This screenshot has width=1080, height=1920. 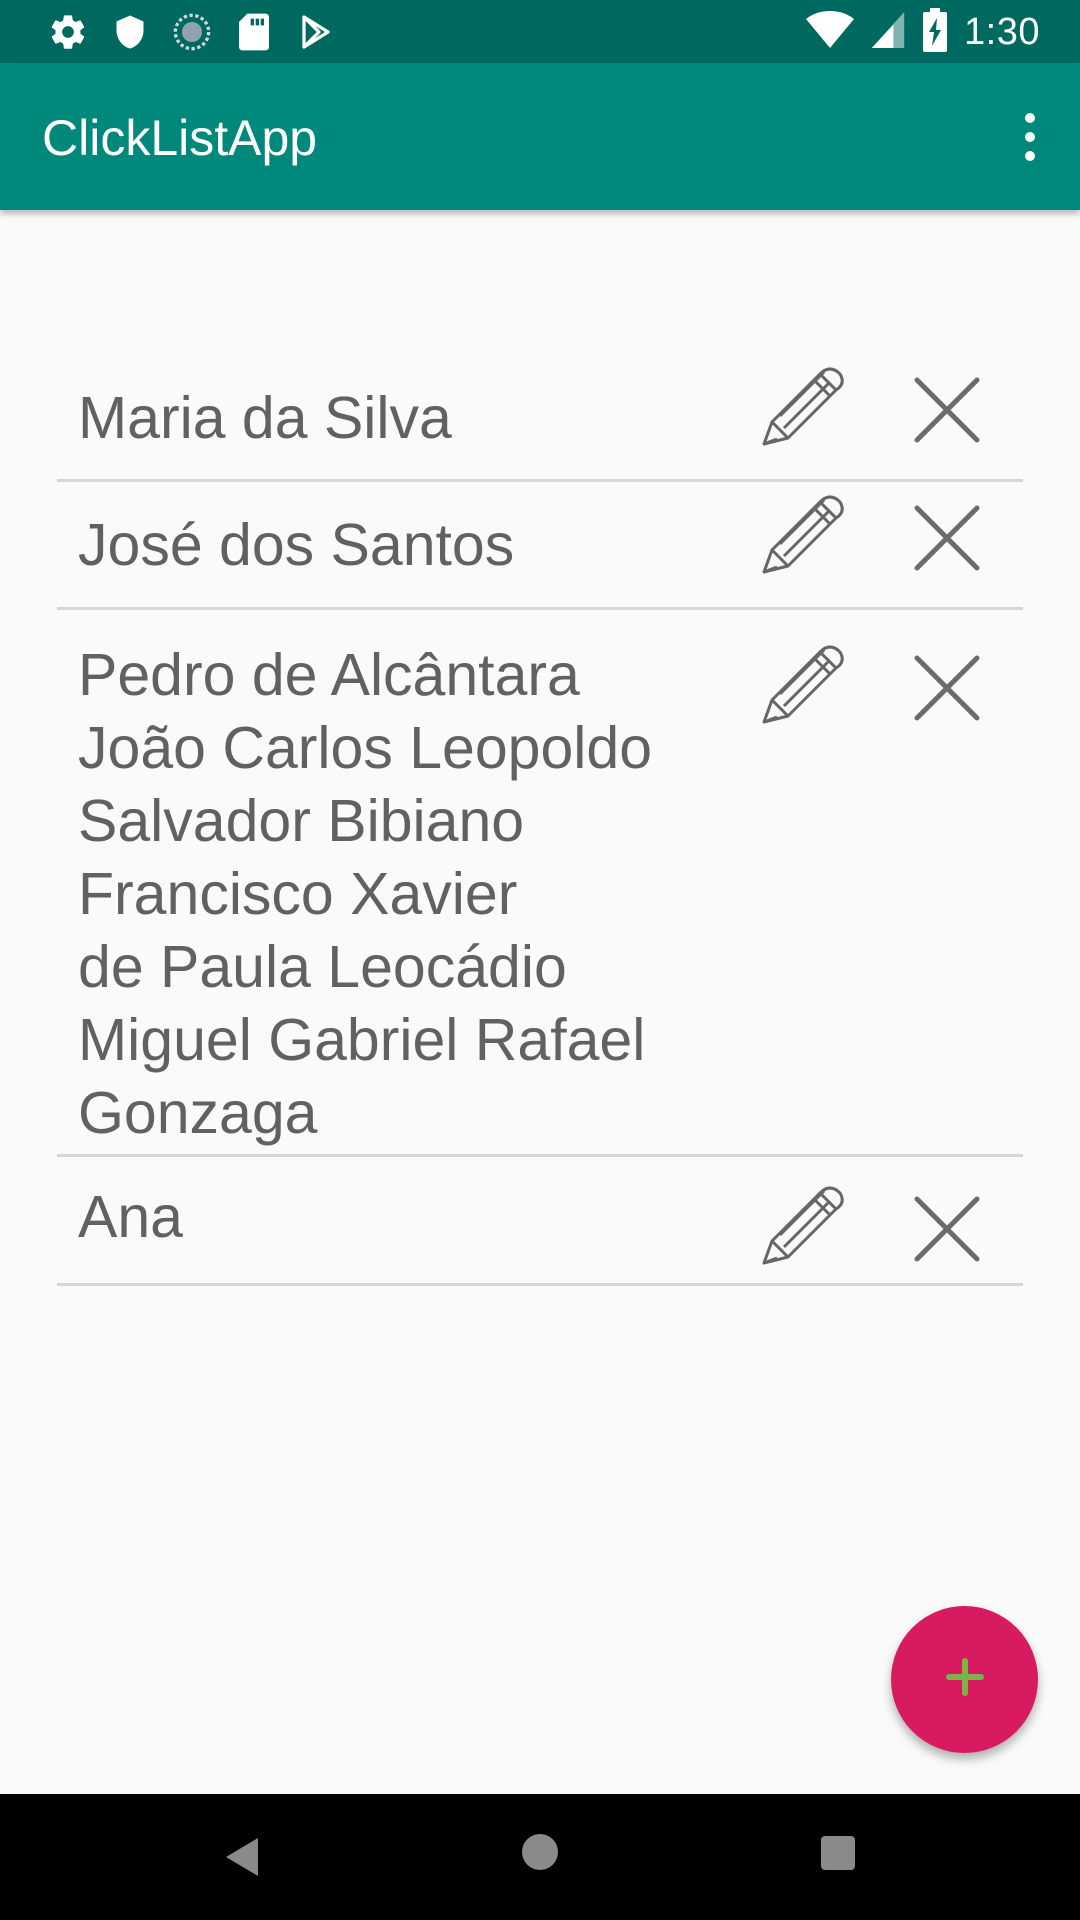 What do you see at coordinates (935, 32) in the screenshot?
I see `battery-charging-icon` at bounding box center [935, 32].